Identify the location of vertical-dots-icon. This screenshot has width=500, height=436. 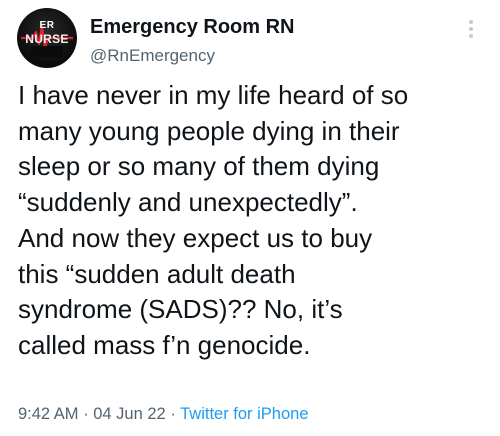
(471, 29).